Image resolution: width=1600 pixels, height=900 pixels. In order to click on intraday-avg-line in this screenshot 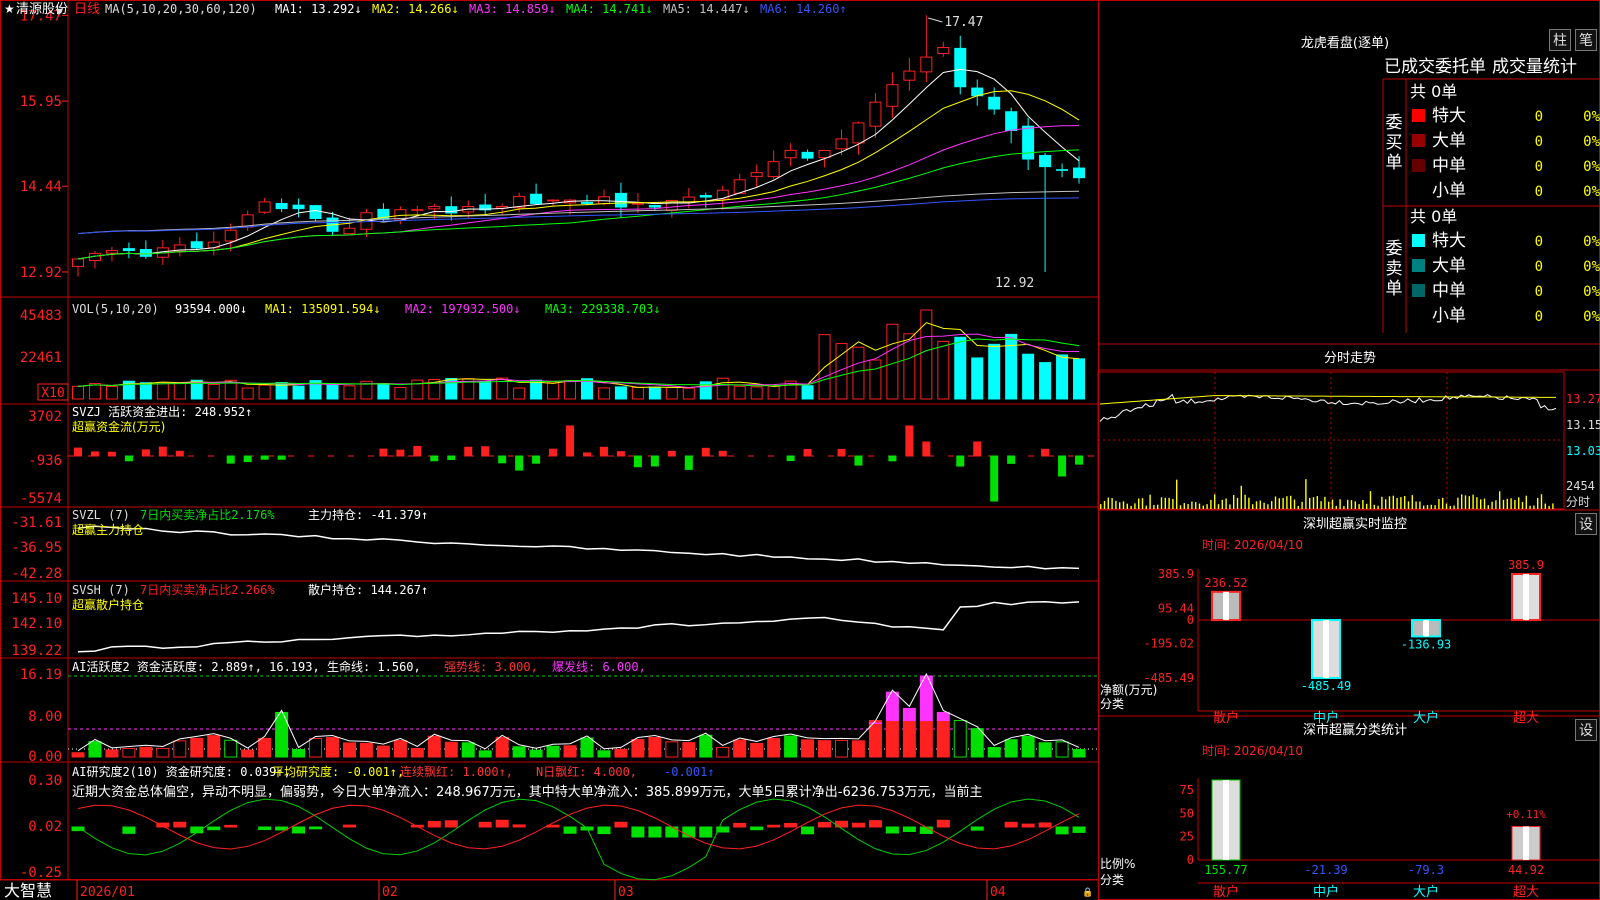, I will do `click(1328, 400)`.